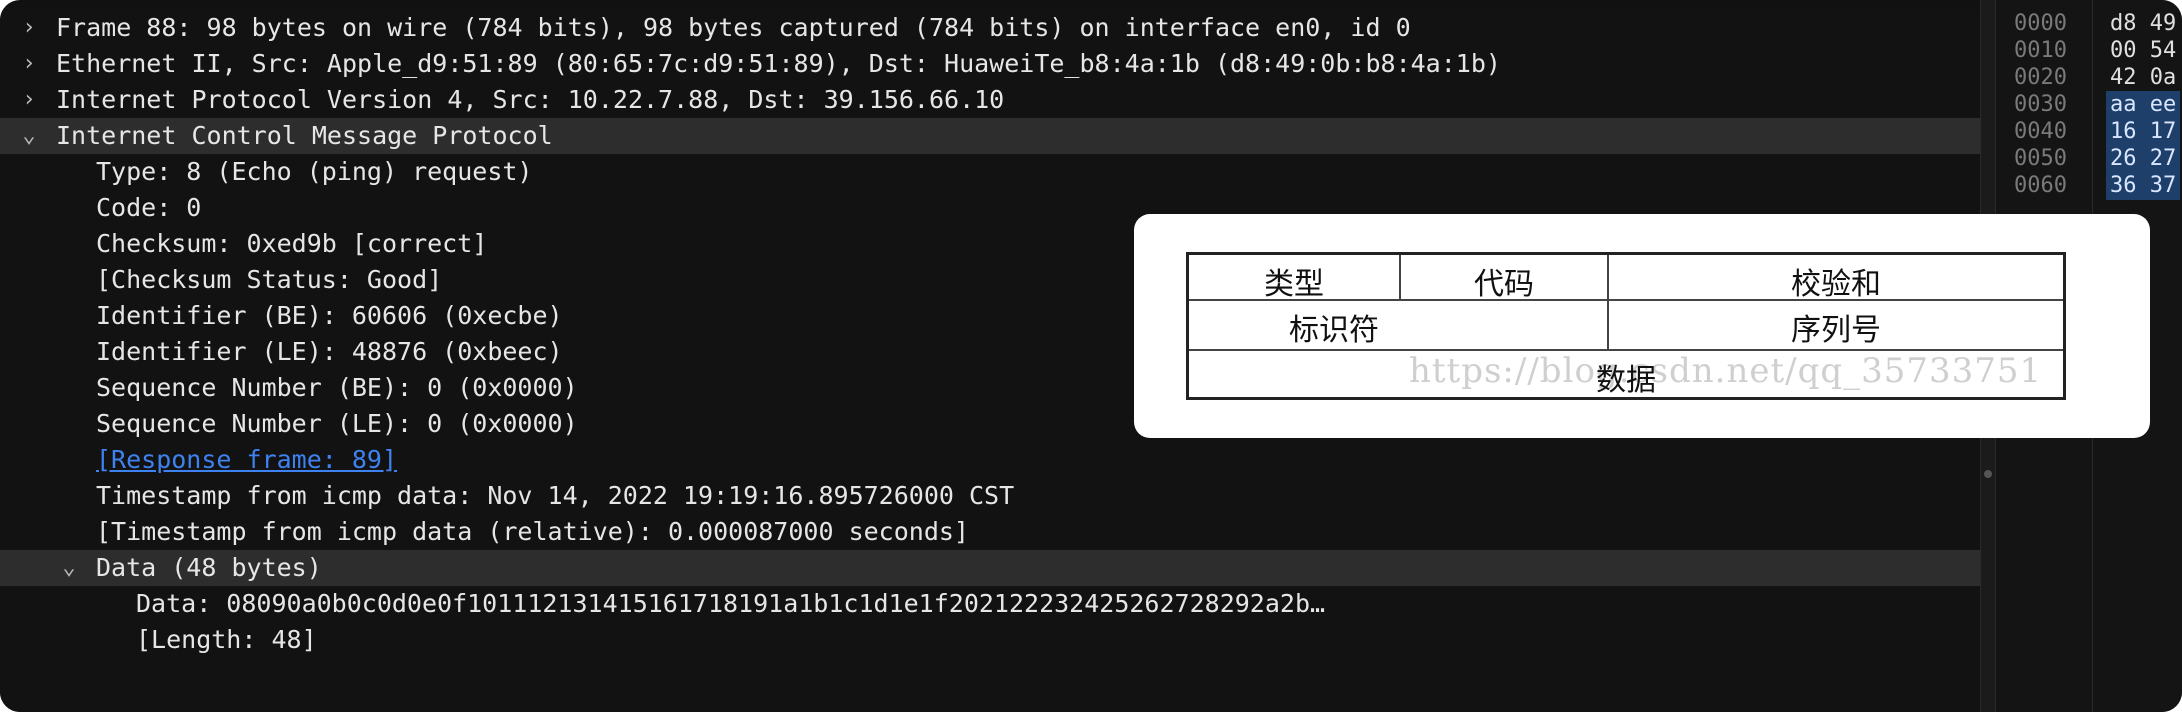 This screenshot has height=712, width=2182. What do you see at coordinates (2143, 159) in the screenshot?
I see `hex-bytes: 26 27` at bounding box center [2143, 159].